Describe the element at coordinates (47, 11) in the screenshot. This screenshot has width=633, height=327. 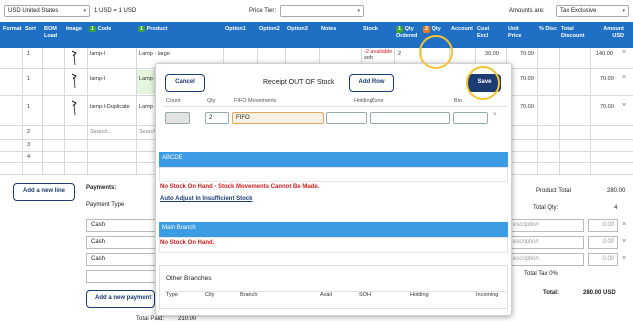
I see `currency-select: USD United States ▾` at that location.